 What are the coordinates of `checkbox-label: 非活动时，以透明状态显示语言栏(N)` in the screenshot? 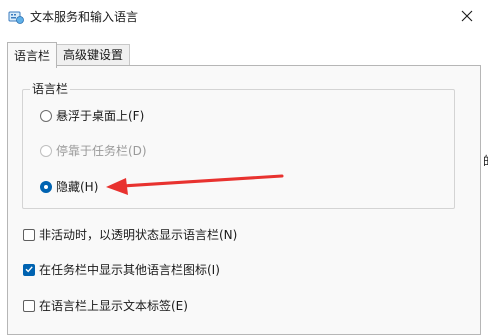 It's located at (138, 235).